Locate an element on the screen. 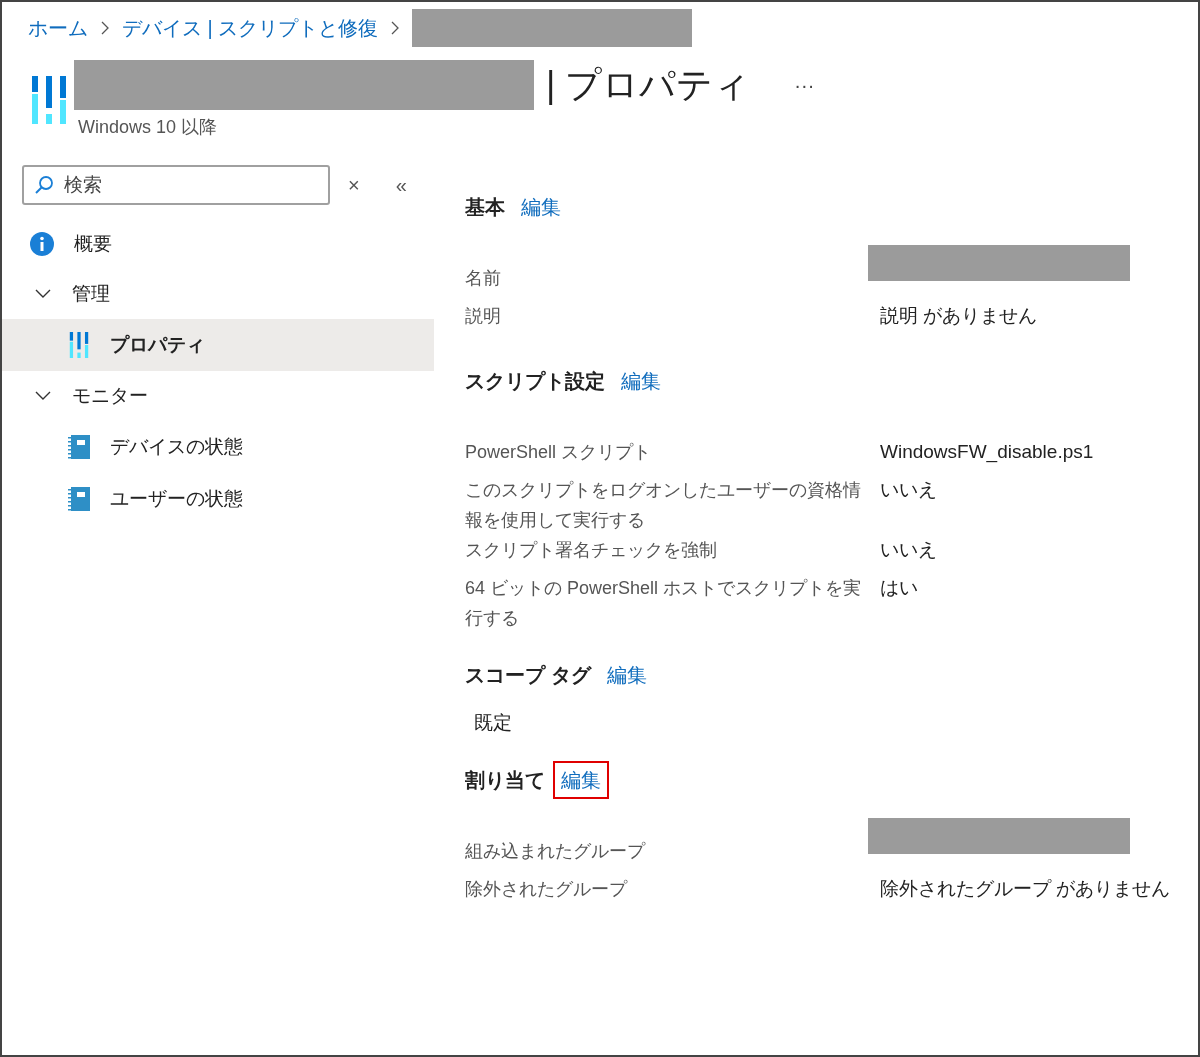 The height and width of the screenshot is (1057, 1200). search-icon is located at coordinates (44, 185).